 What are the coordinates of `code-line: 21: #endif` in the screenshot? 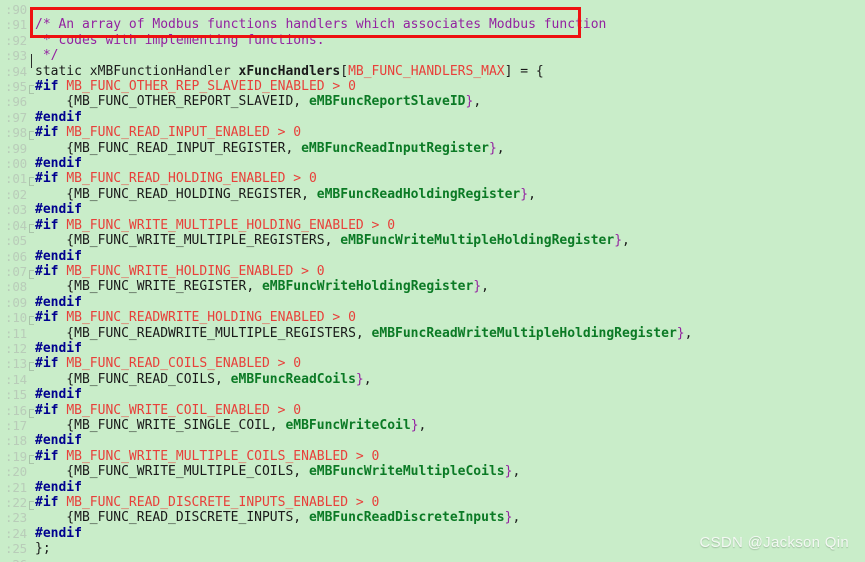 It's located at (432, 487).